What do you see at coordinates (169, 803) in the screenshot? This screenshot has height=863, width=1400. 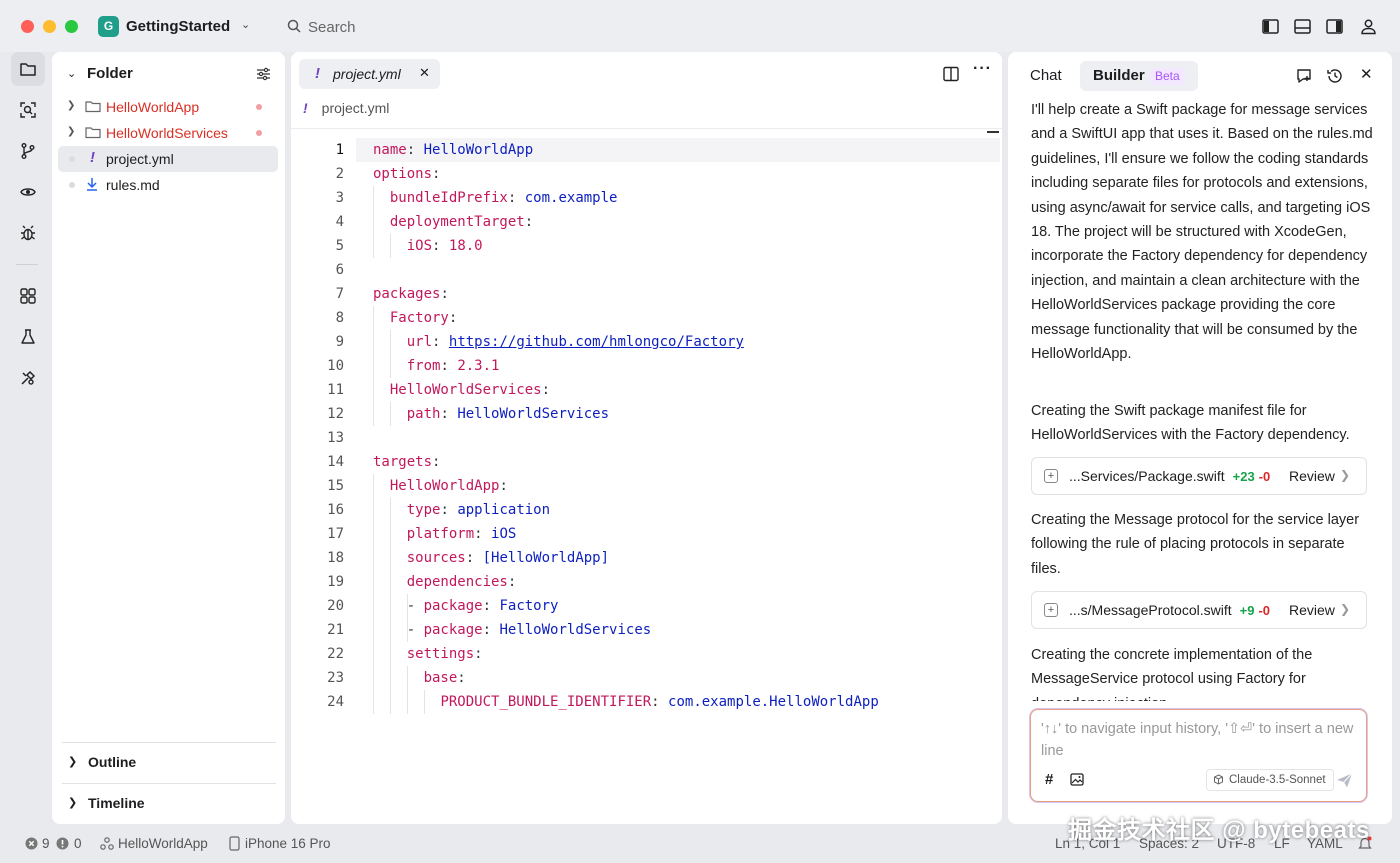 I see `timeline-section: ❯ Timeline` at bounding box center [169, 803].